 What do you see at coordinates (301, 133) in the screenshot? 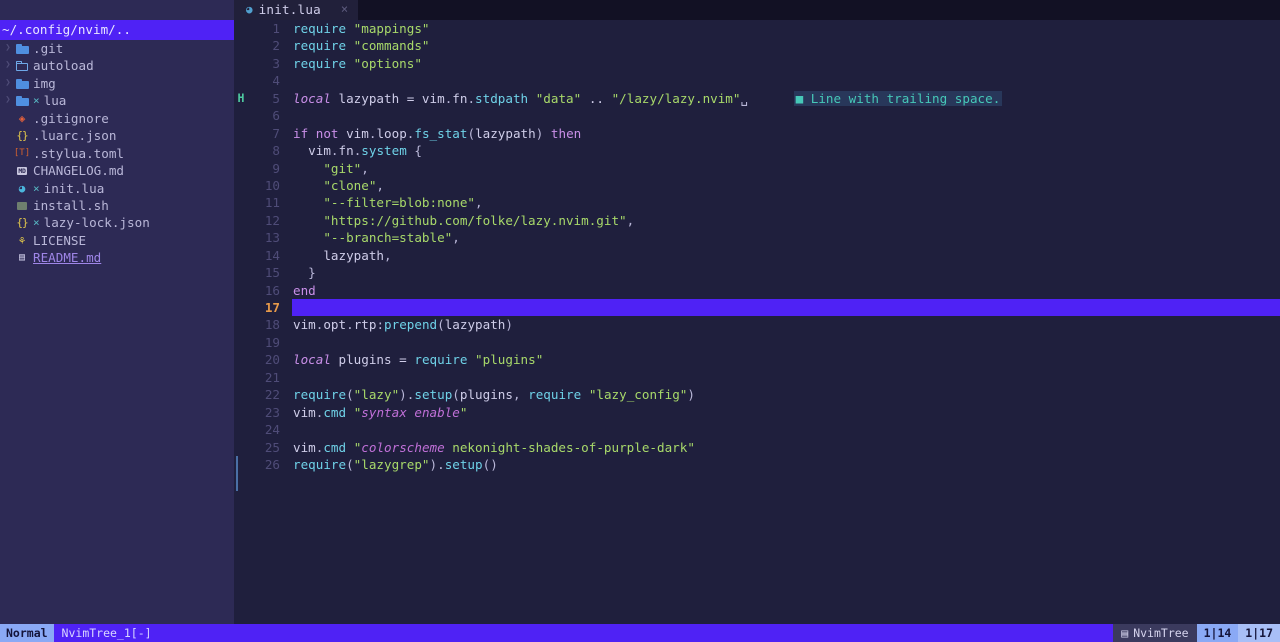
I see `code-token: if` at bounding box center [301, 133].